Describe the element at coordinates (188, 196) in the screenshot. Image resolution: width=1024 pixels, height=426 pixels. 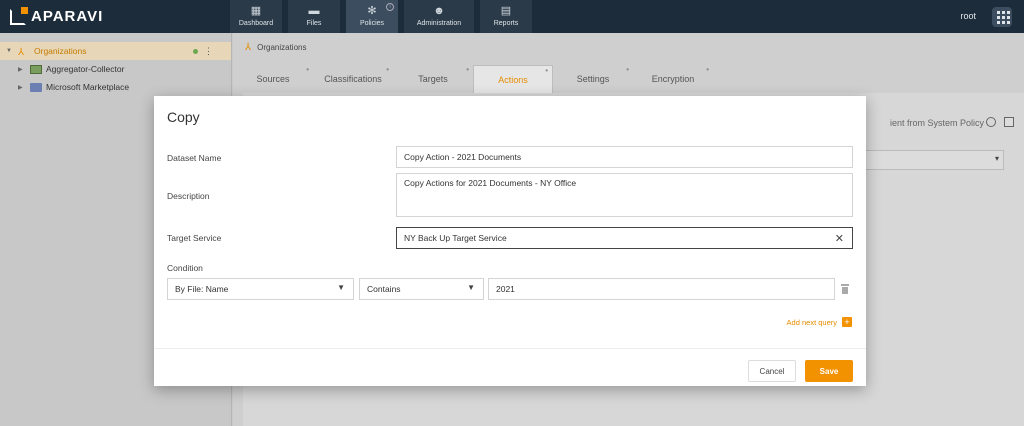
I see `description-label: Description` at that location.